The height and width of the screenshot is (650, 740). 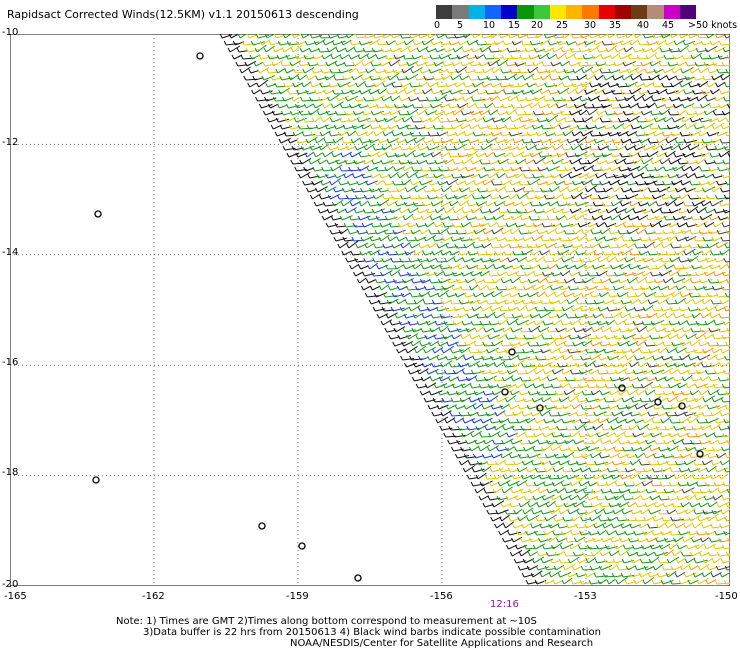 What do you see at coordinates (537, 25) in the screenshot?
I see `legend-label-20: 20` at bounding box center [537, 25].